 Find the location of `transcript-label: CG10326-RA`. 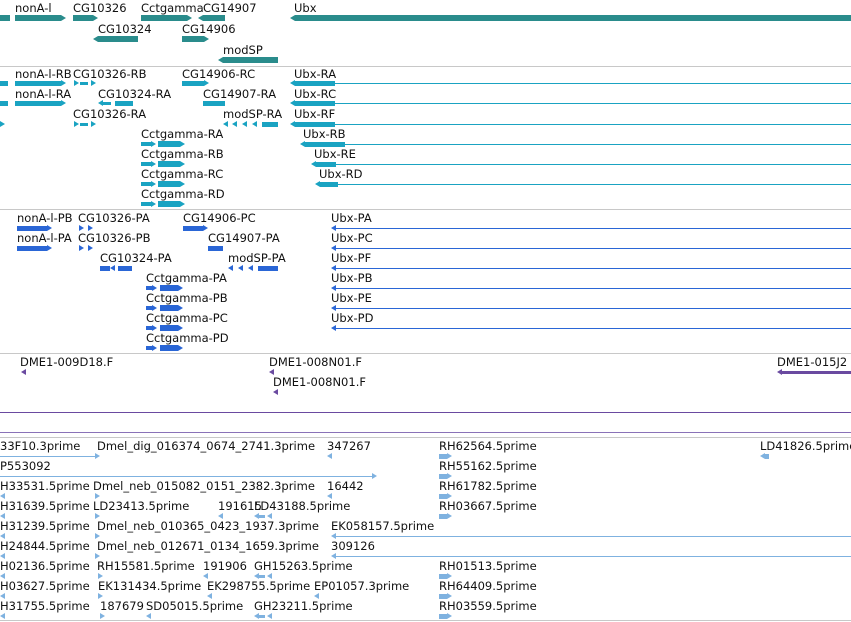

transcript-label: CG10326-RA is located at coordinates (109, 114).